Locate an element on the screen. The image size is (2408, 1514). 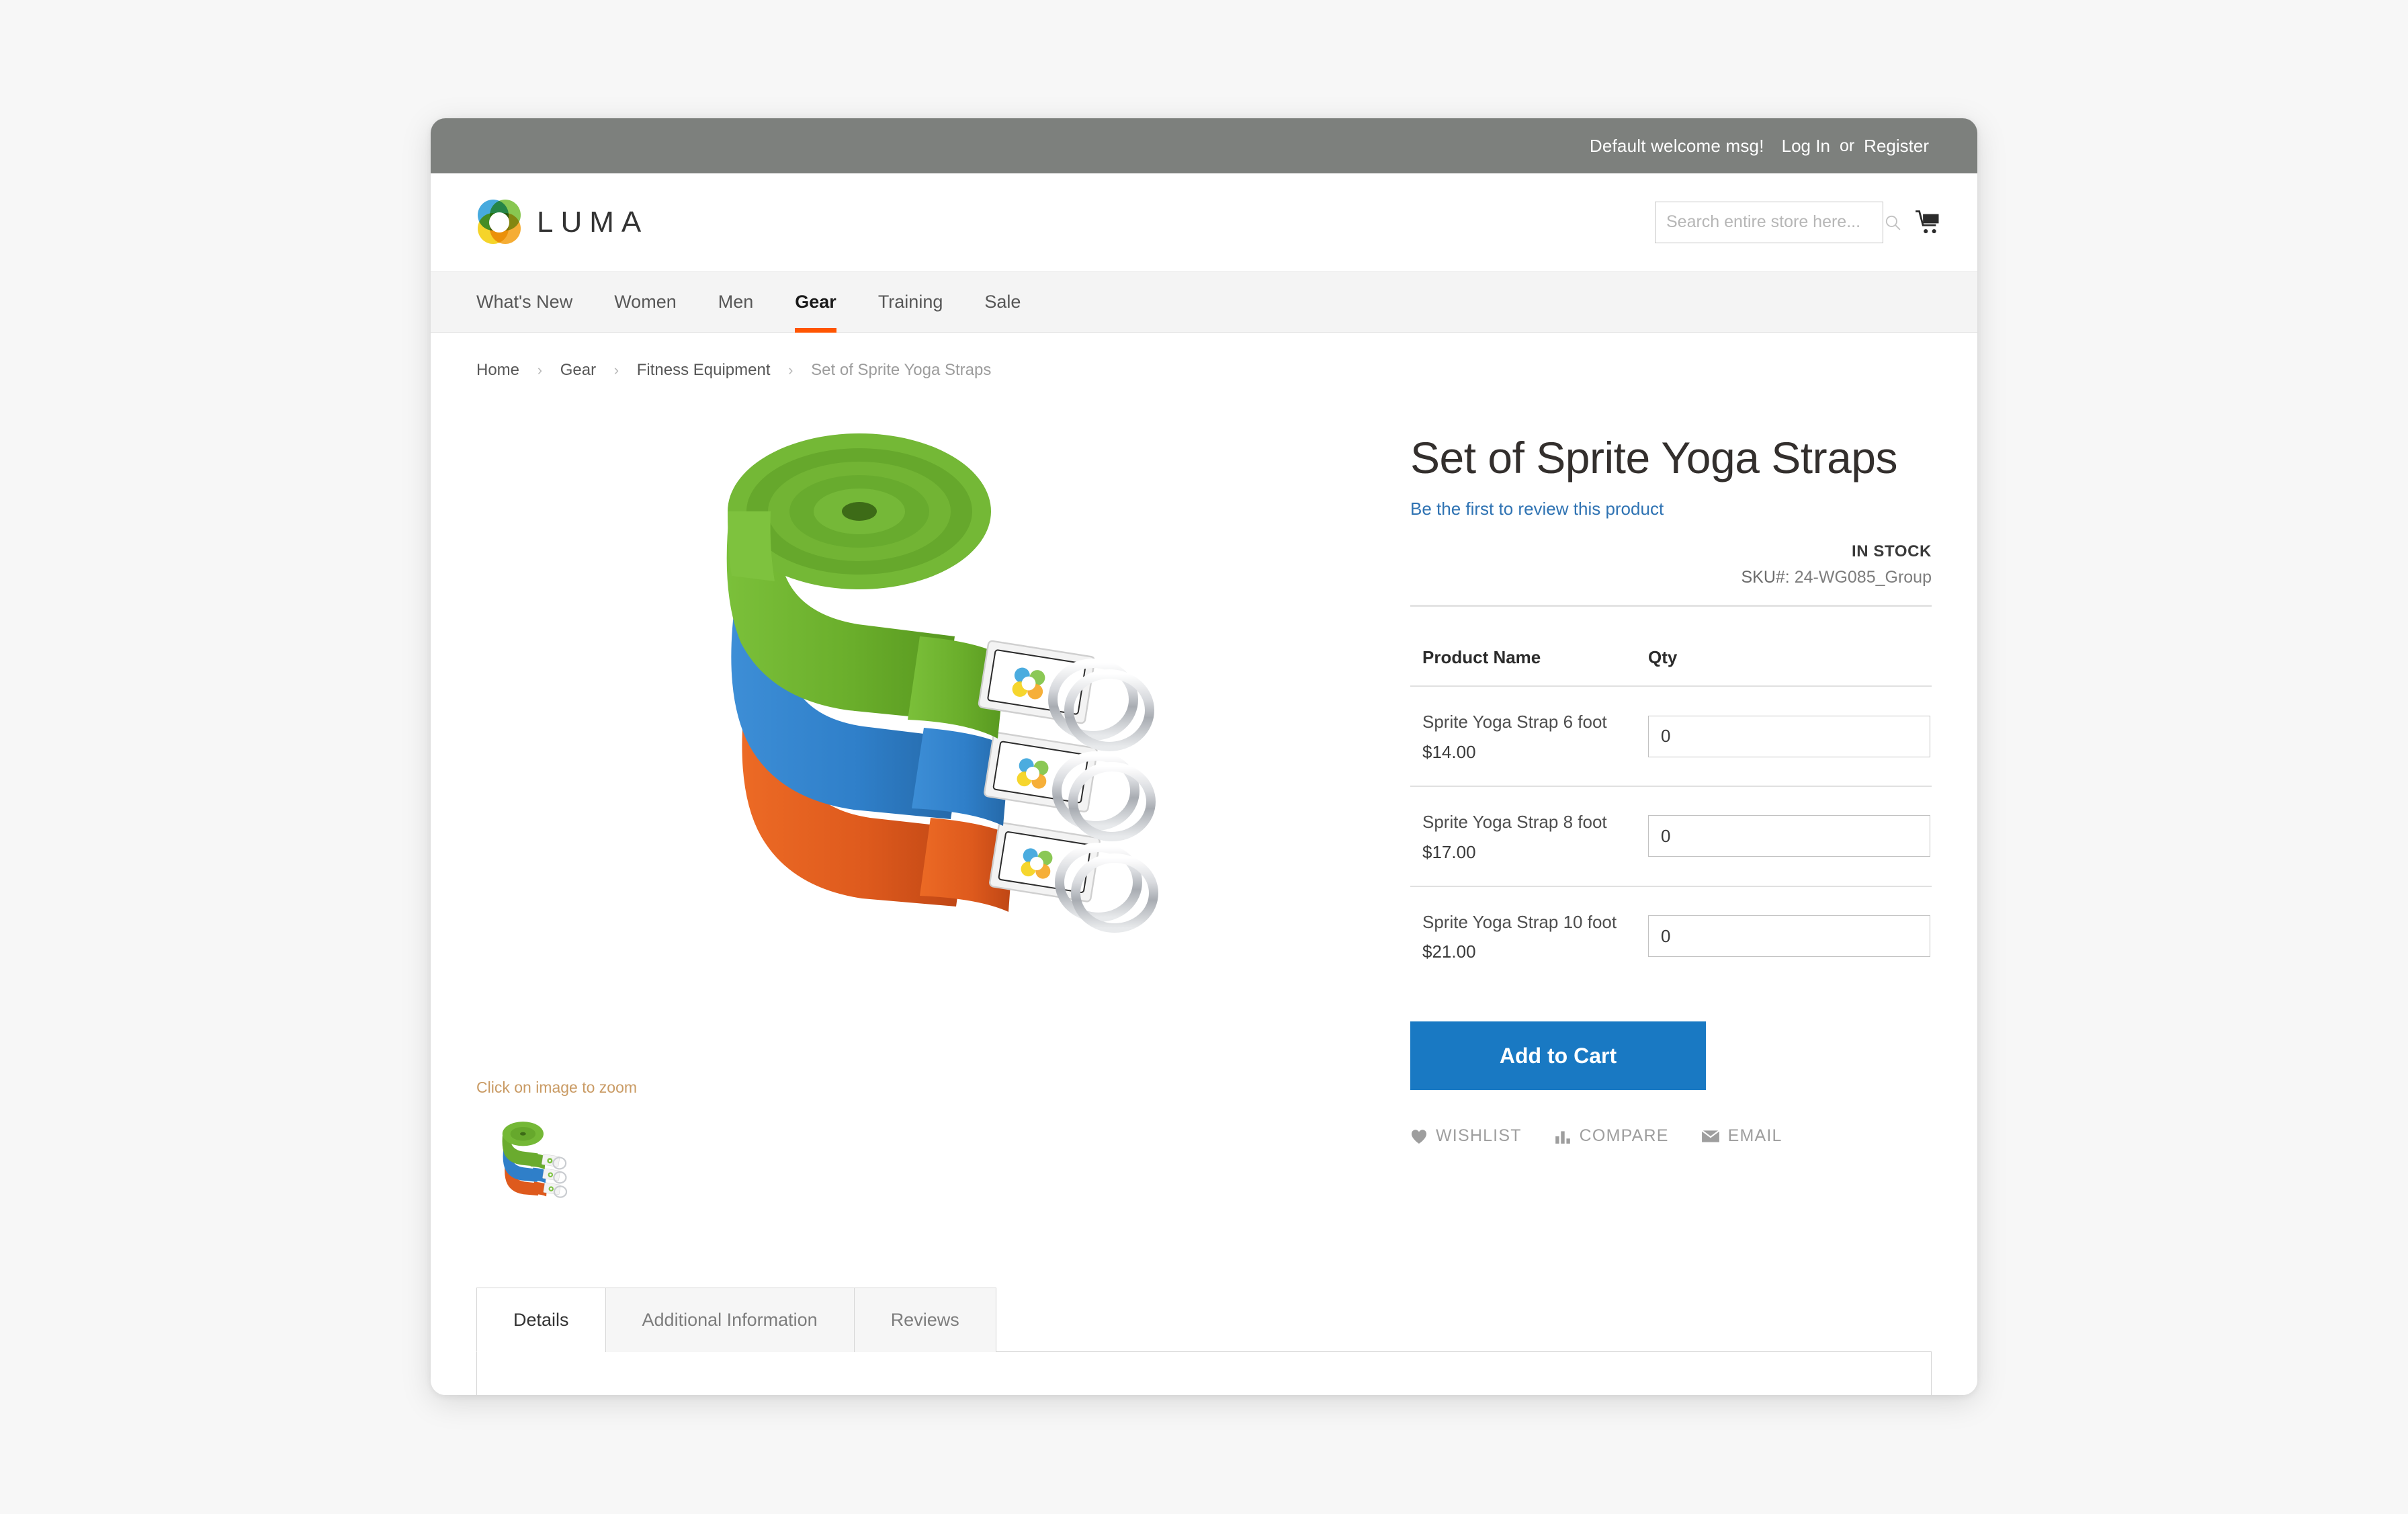
breadcrumb-item-fitness-equipment: Fitness Equipment is located at coordinates (704, 370).